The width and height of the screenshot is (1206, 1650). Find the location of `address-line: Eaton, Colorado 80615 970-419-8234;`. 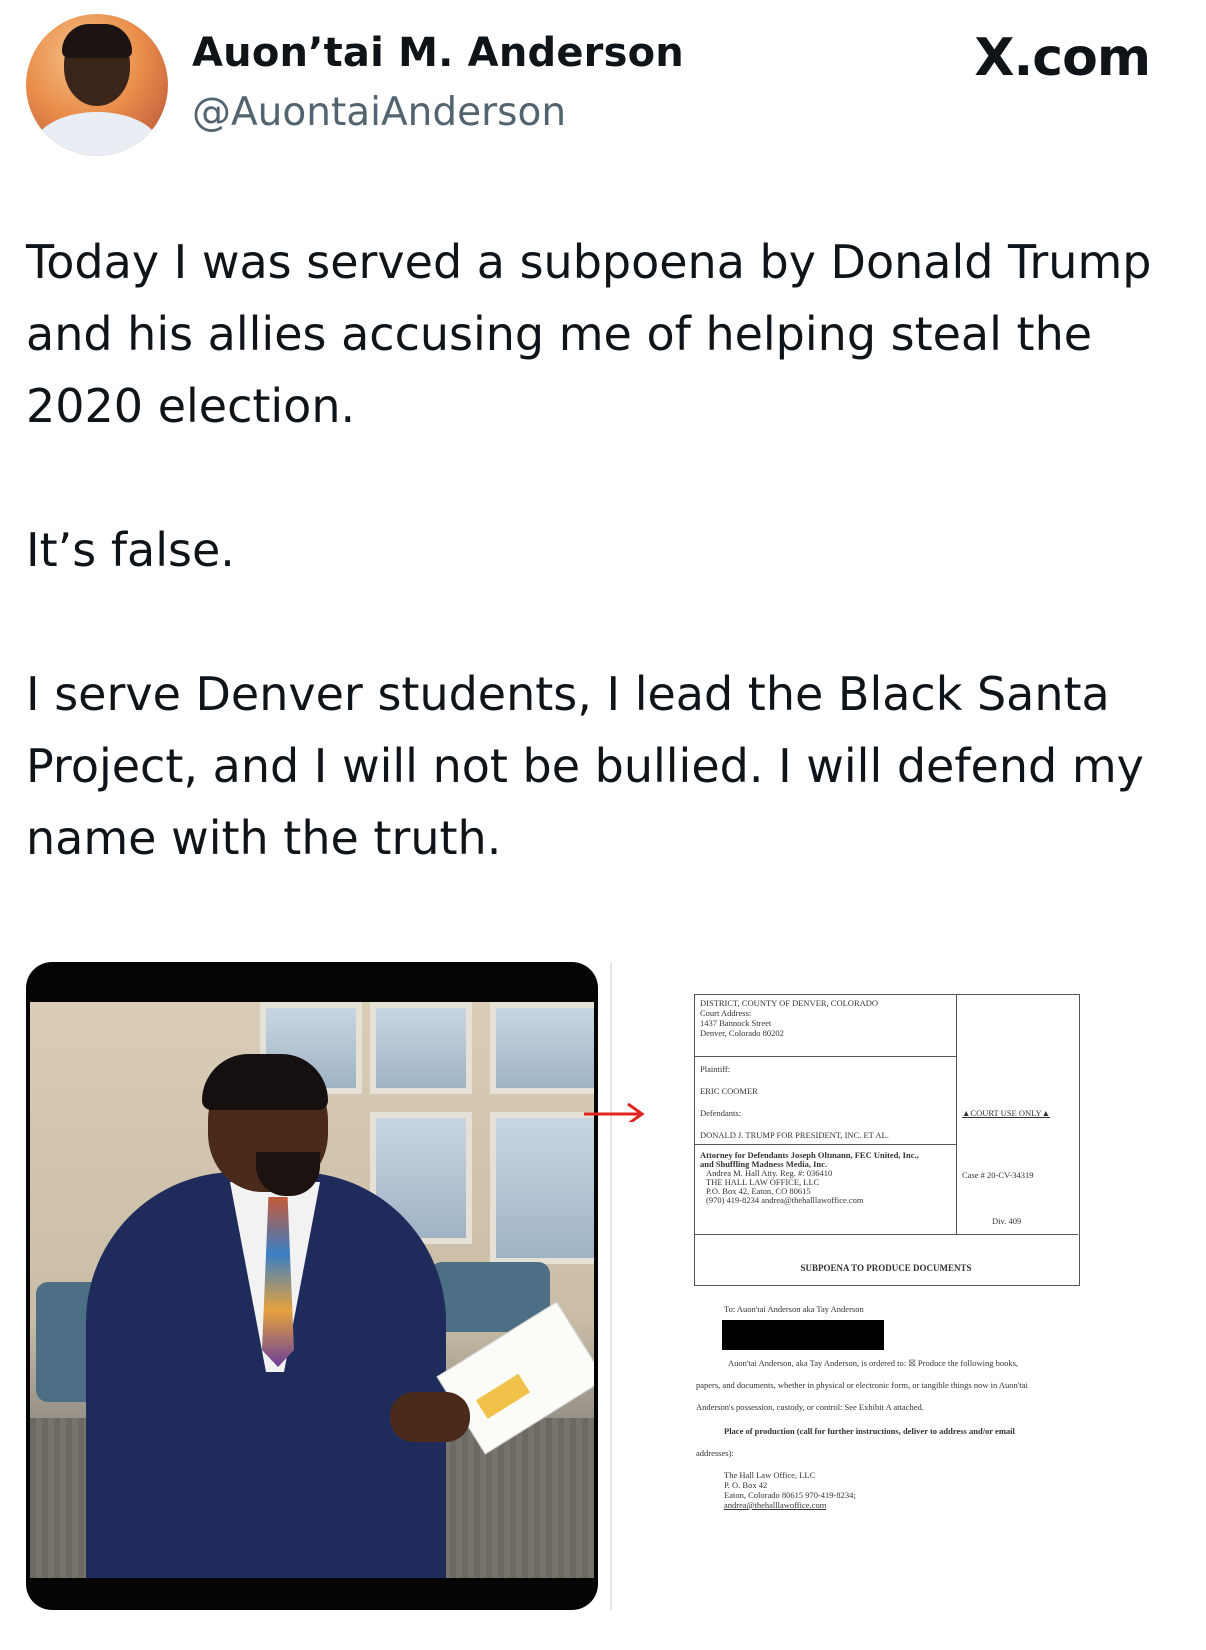

address-line: Eaton, Colorado 80615 970-419-8234; is located at coordinates (790, 1495).